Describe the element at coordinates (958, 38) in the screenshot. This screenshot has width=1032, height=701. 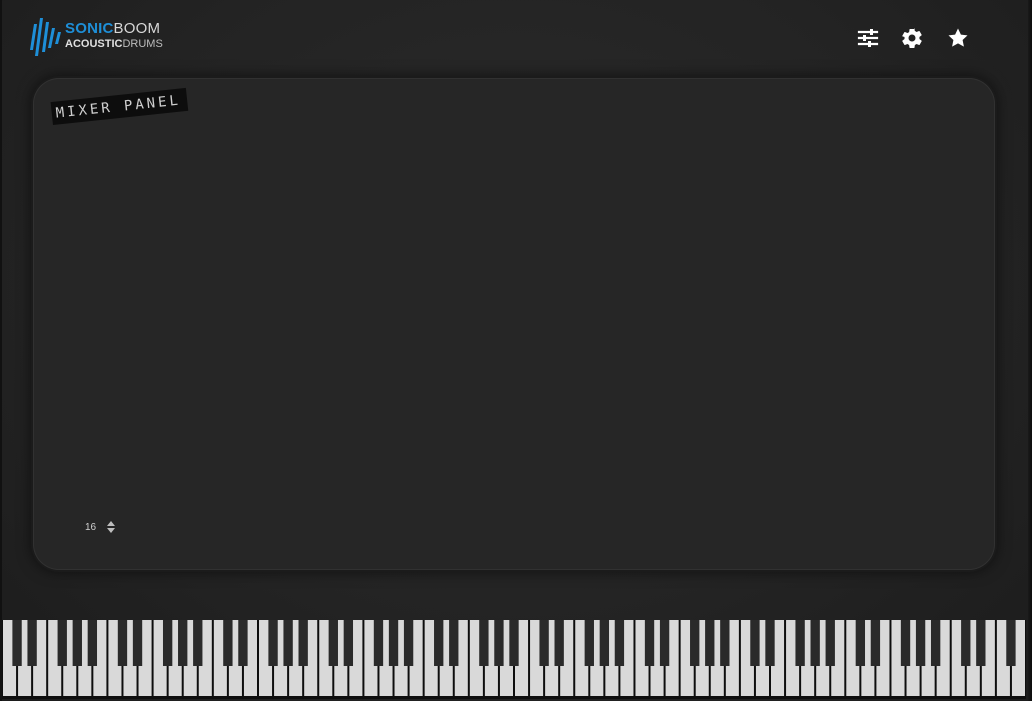
I see `star-icon` at that location.